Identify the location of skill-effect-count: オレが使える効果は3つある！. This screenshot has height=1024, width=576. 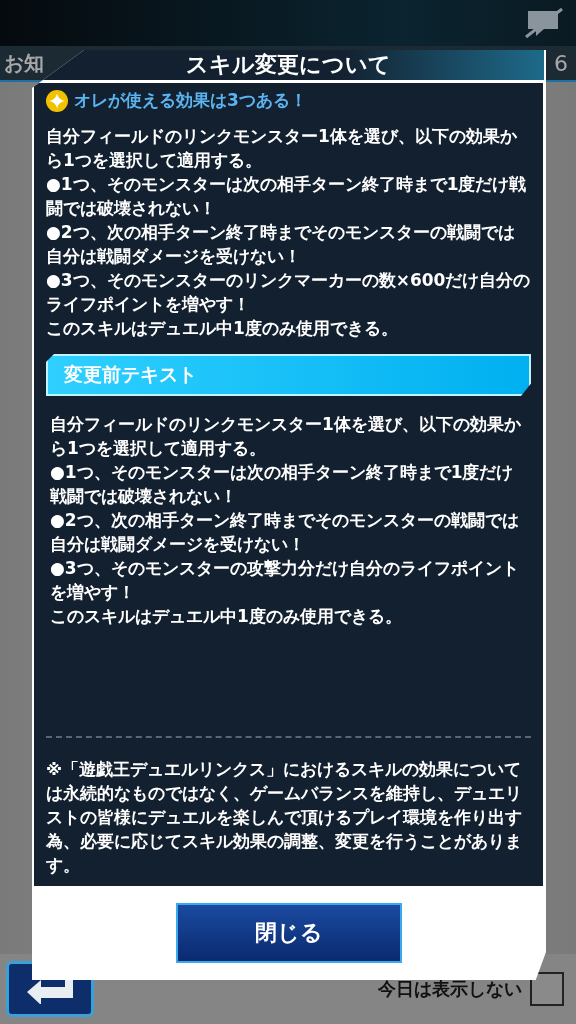
(190, 100).